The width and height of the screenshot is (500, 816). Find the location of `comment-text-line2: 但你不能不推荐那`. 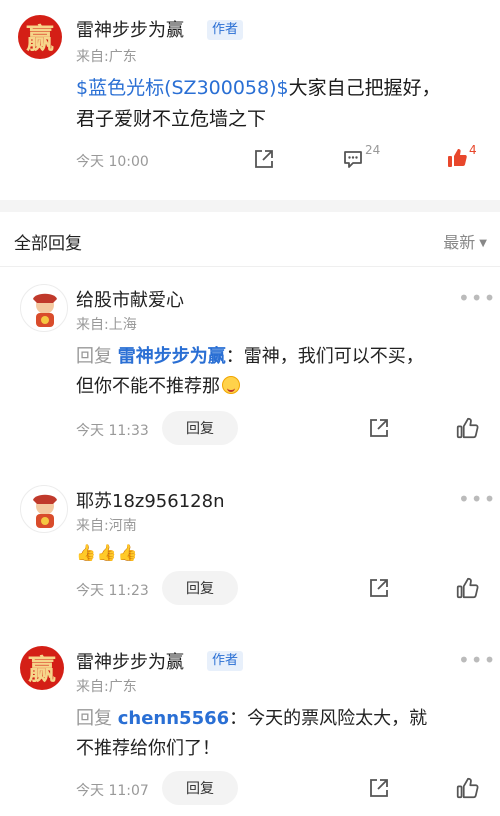

comment-text-line2: 但你不能不推荐那 is located at coordinates (148, 386).